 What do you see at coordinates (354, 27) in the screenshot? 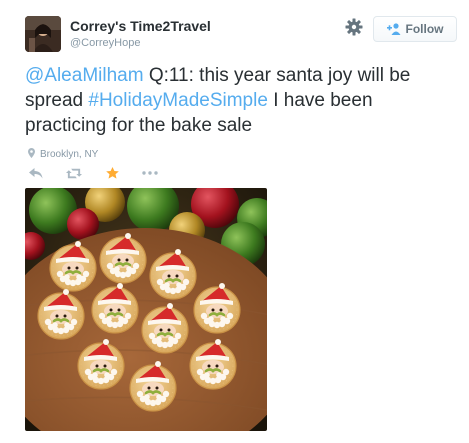
I see `gear-icon` at bounding box center [354, 27].